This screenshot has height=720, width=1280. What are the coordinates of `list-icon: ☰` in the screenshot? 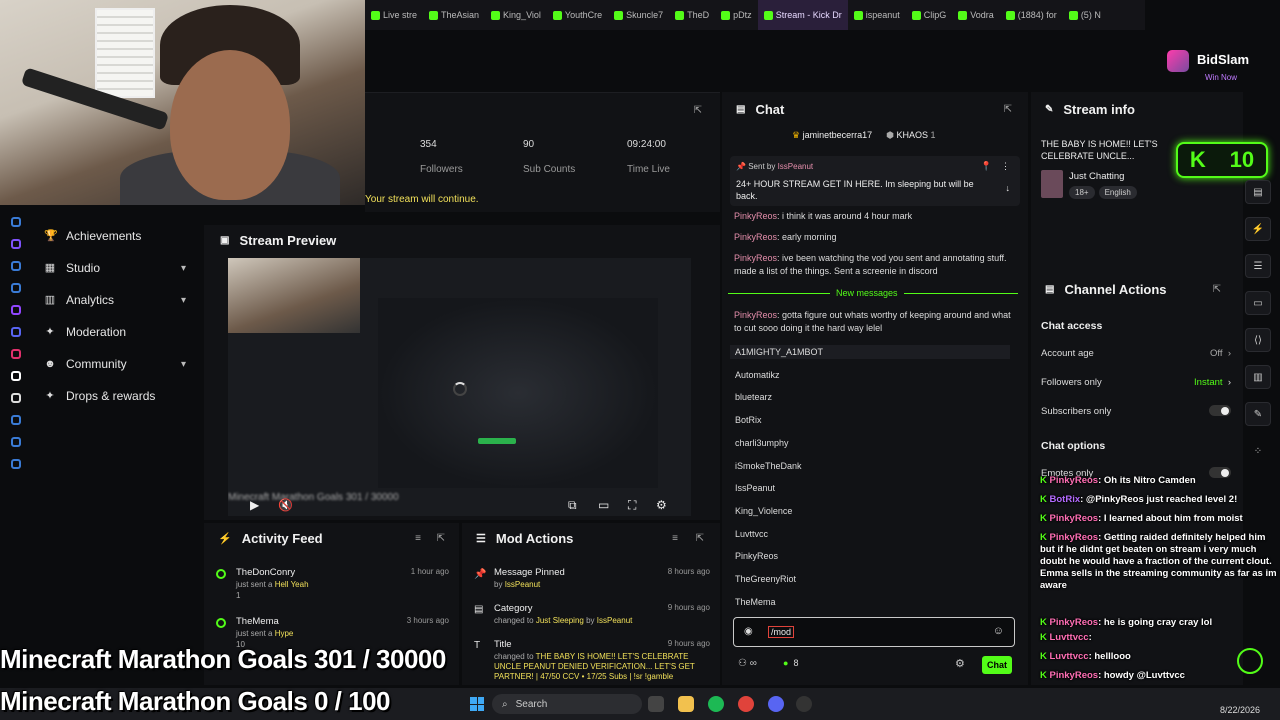 It's located at (1258, 266).